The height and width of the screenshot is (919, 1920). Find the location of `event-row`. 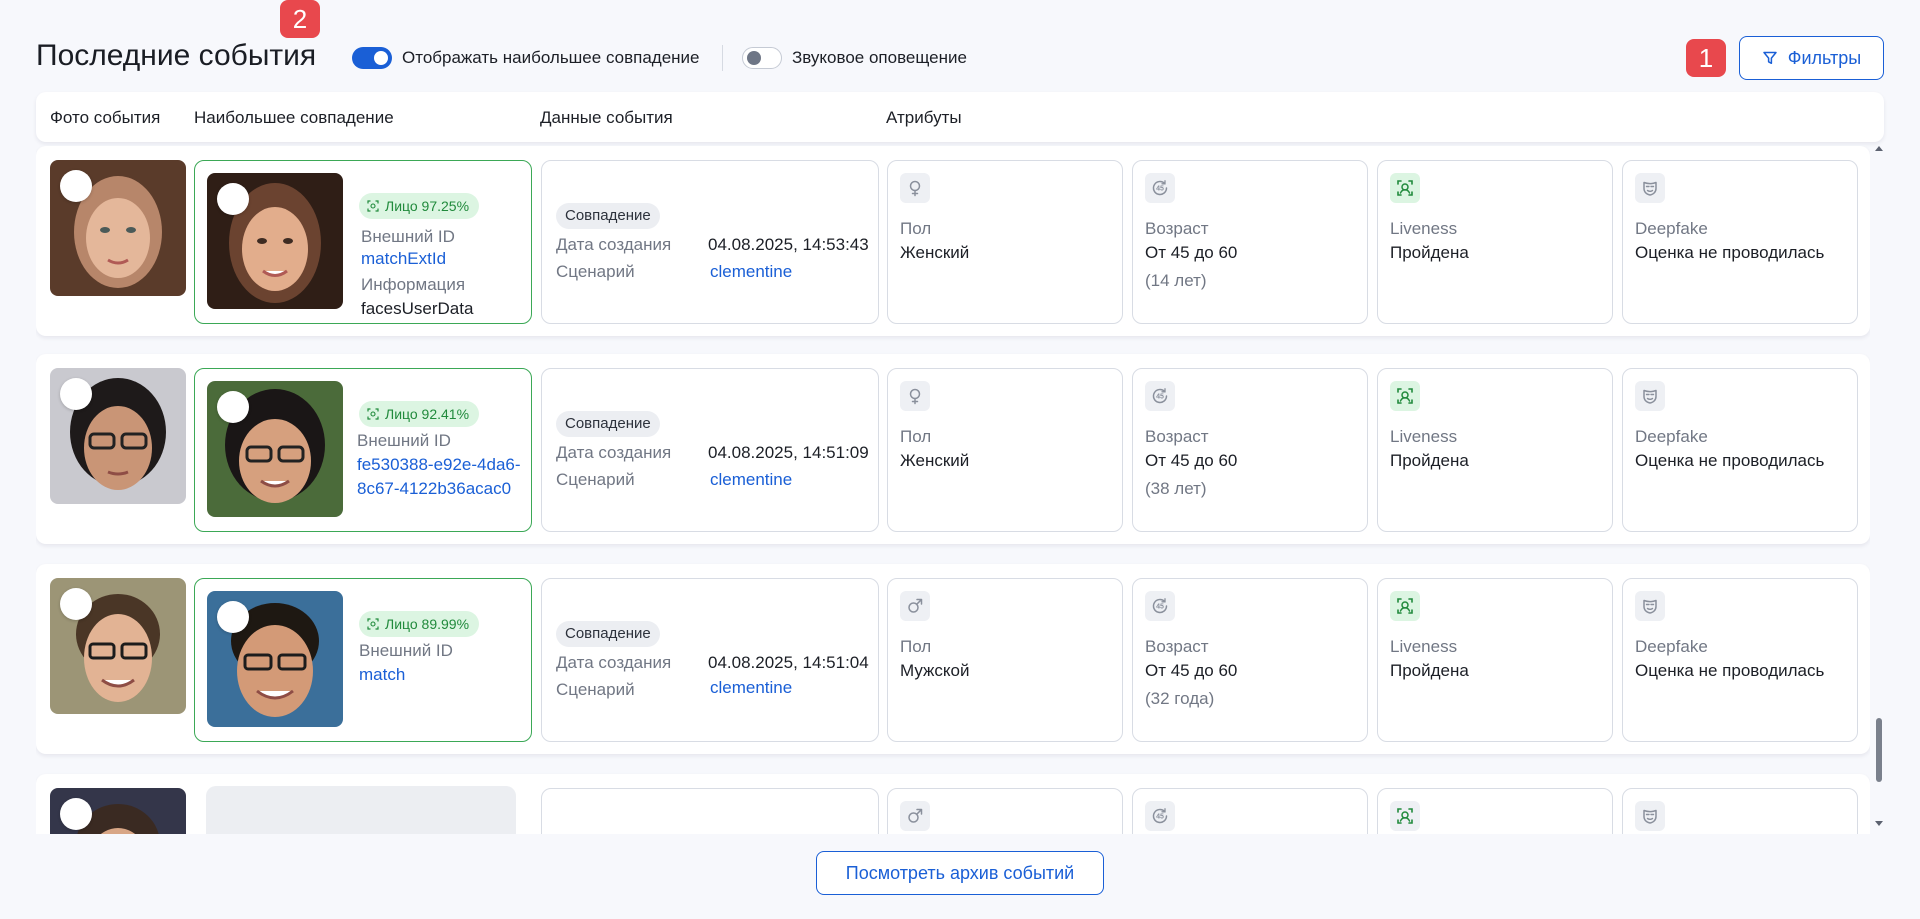

event-row is located at coordinates (953, 804).